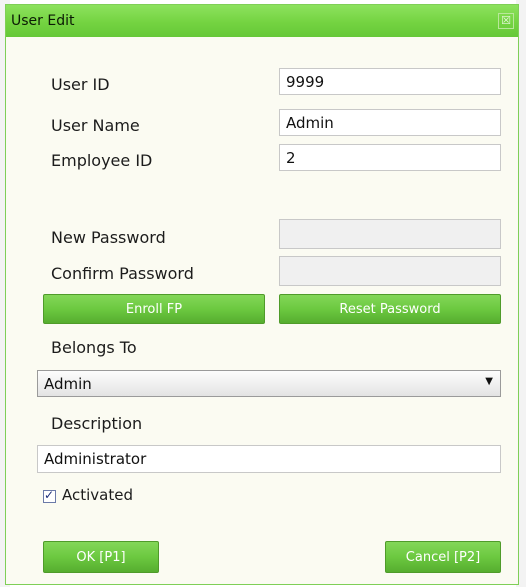  Describe the element at coordinates (390, 234) in the screenshot. I see `new-password-input` at that location.